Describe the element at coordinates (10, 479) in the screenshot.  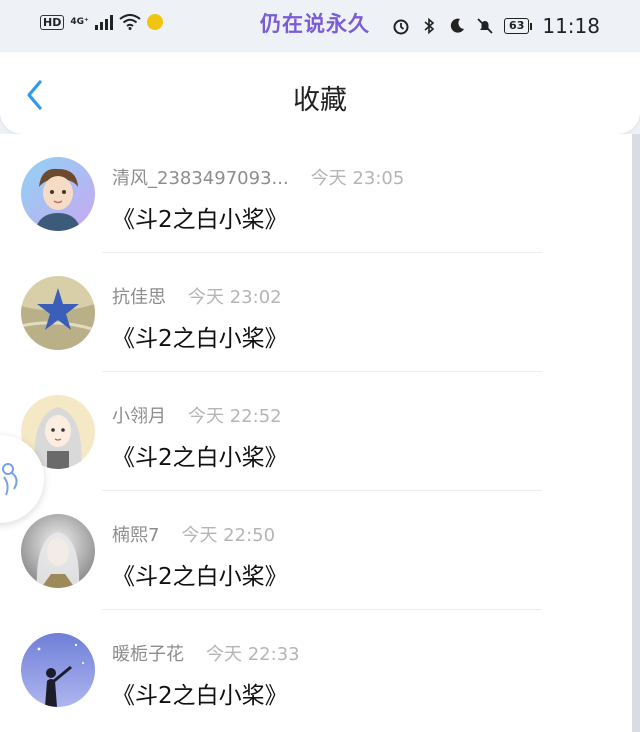
I see `assistant-icon` at that location.